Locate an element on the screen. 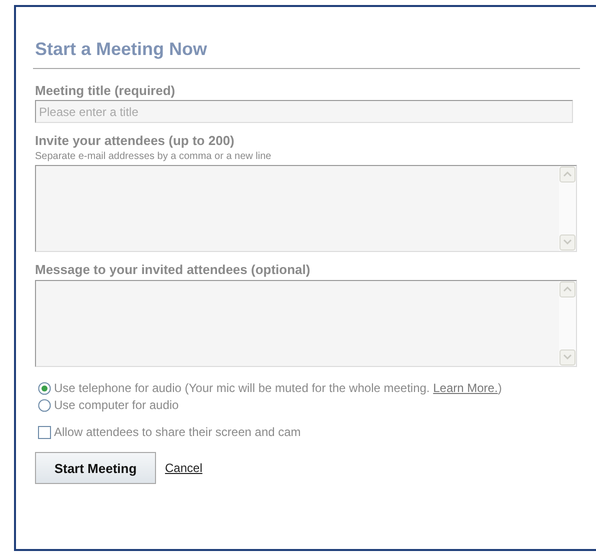  dialog-title: Start a Meeting Now is located at coordinates (306, 54).